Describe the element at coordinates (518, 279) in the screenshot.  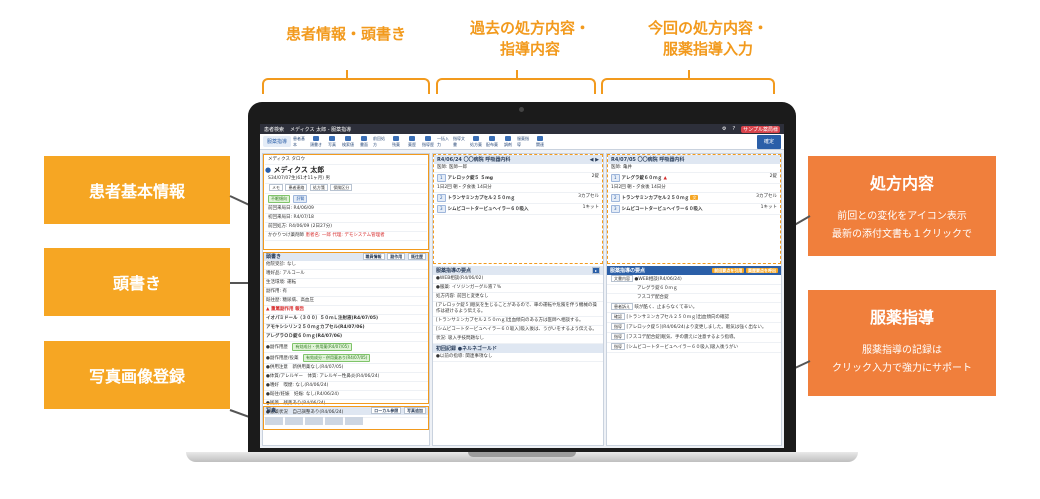
I see `past-guidance-line-0: ●WEB相談(R4/06/02)` at that location.